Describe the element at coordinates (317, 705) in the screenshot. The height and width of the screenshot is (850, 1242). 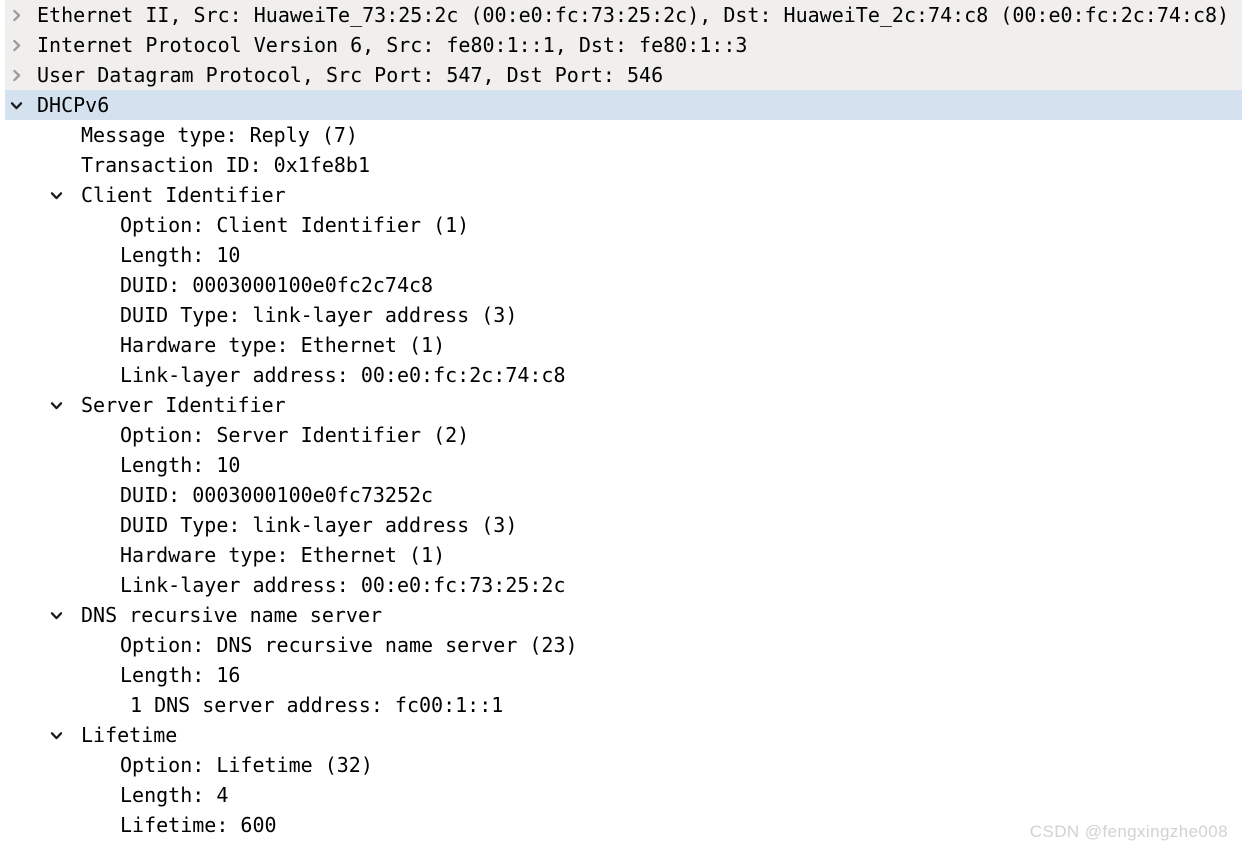
I see `tree-row-label: 1 DNS server address: fc00:1::1` at that location.